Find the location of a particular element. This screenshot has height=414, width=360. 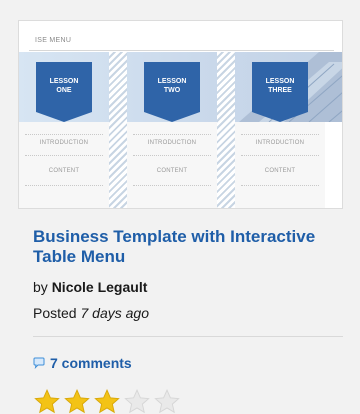

lesson-flag-two: LESSON TWO is located at coordinates (172, 92).